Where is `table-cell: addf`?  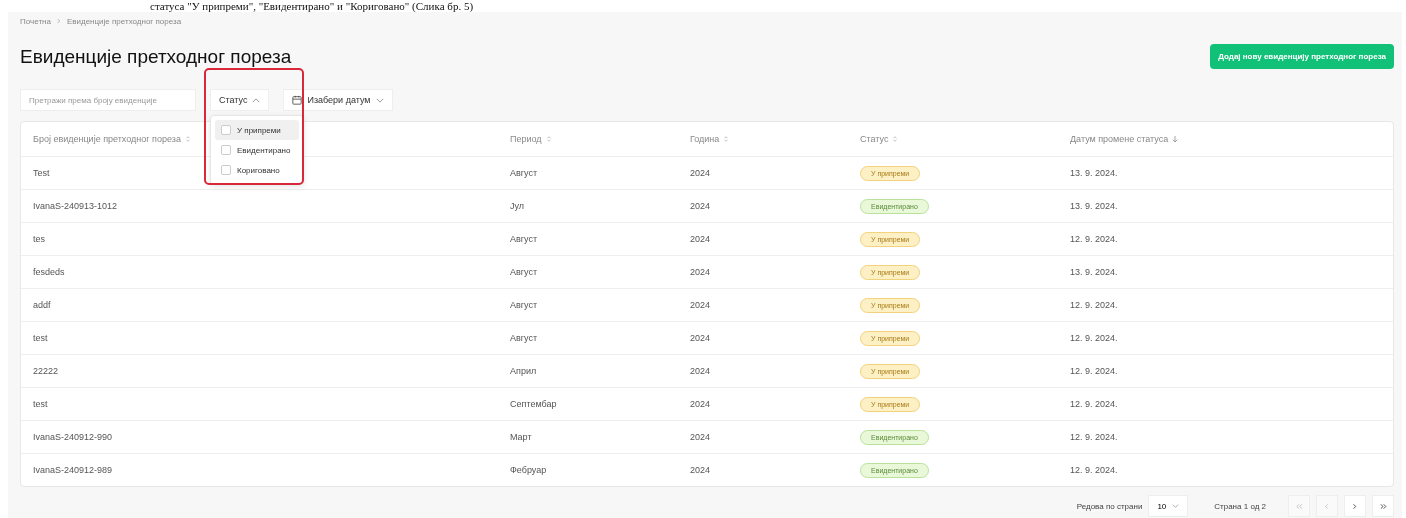 table-cell: addf is located at coordinates (42, 305).